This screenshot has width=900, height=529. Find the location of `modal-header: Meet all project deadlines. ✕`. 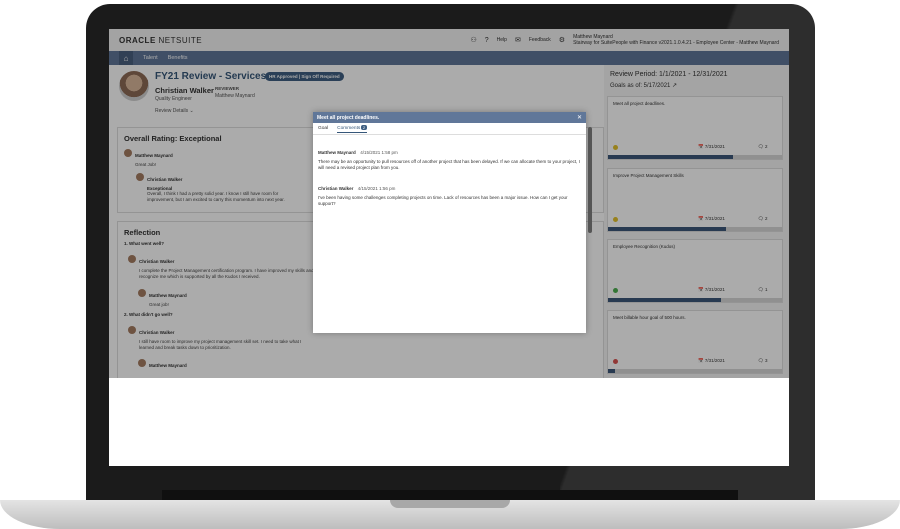

modal-header: Meet all project deadlines. ✕ is located at coordinates (449, 117).